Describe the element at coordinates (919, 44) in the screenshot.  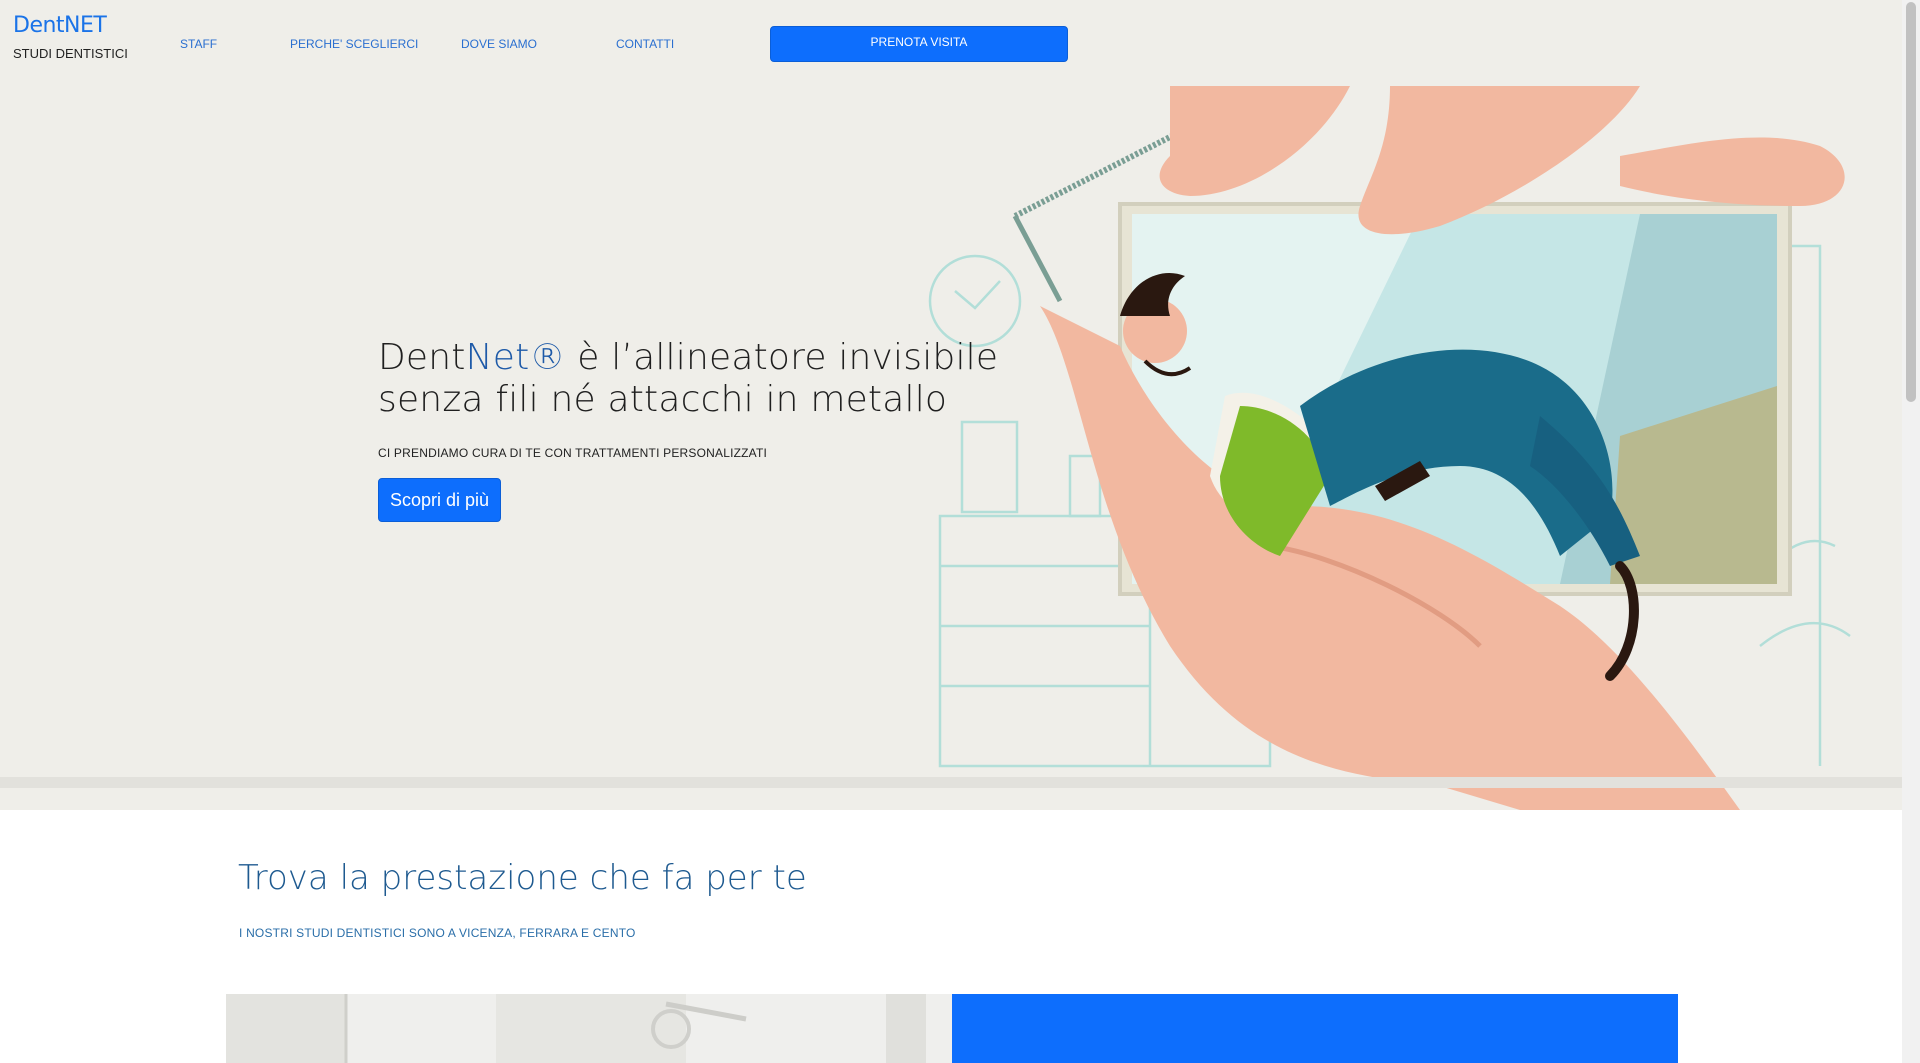
I see `prenota-visita-button: PRENOTA VISITA` at that location.